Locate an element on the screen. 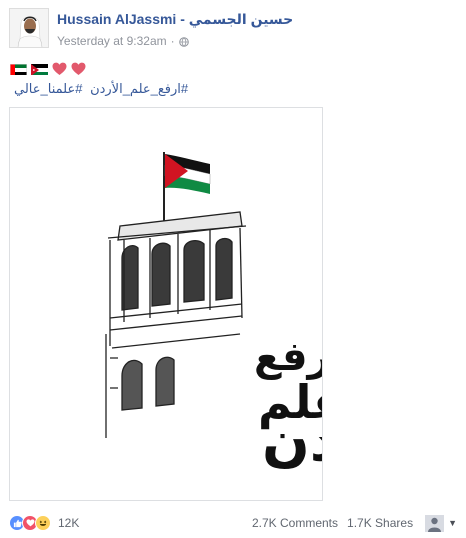  page-avatar-icon is located at coordinates (435, 523).